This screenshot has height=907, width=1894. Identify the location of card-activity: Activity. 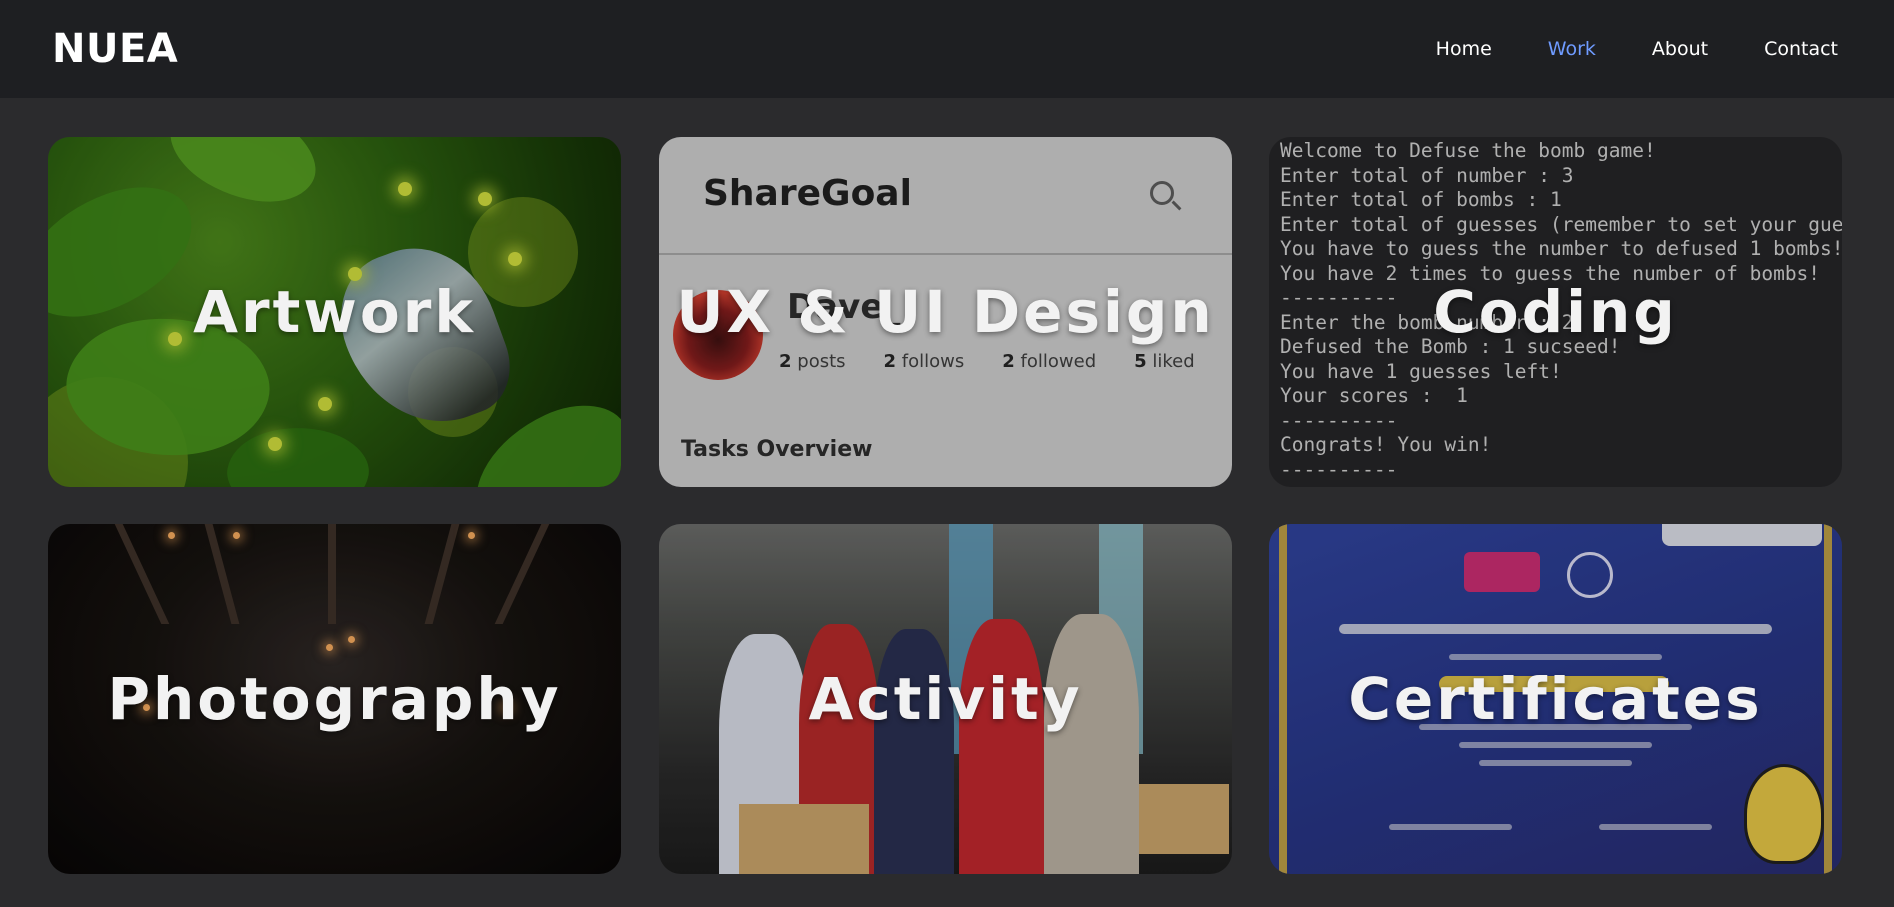
(945, 699).